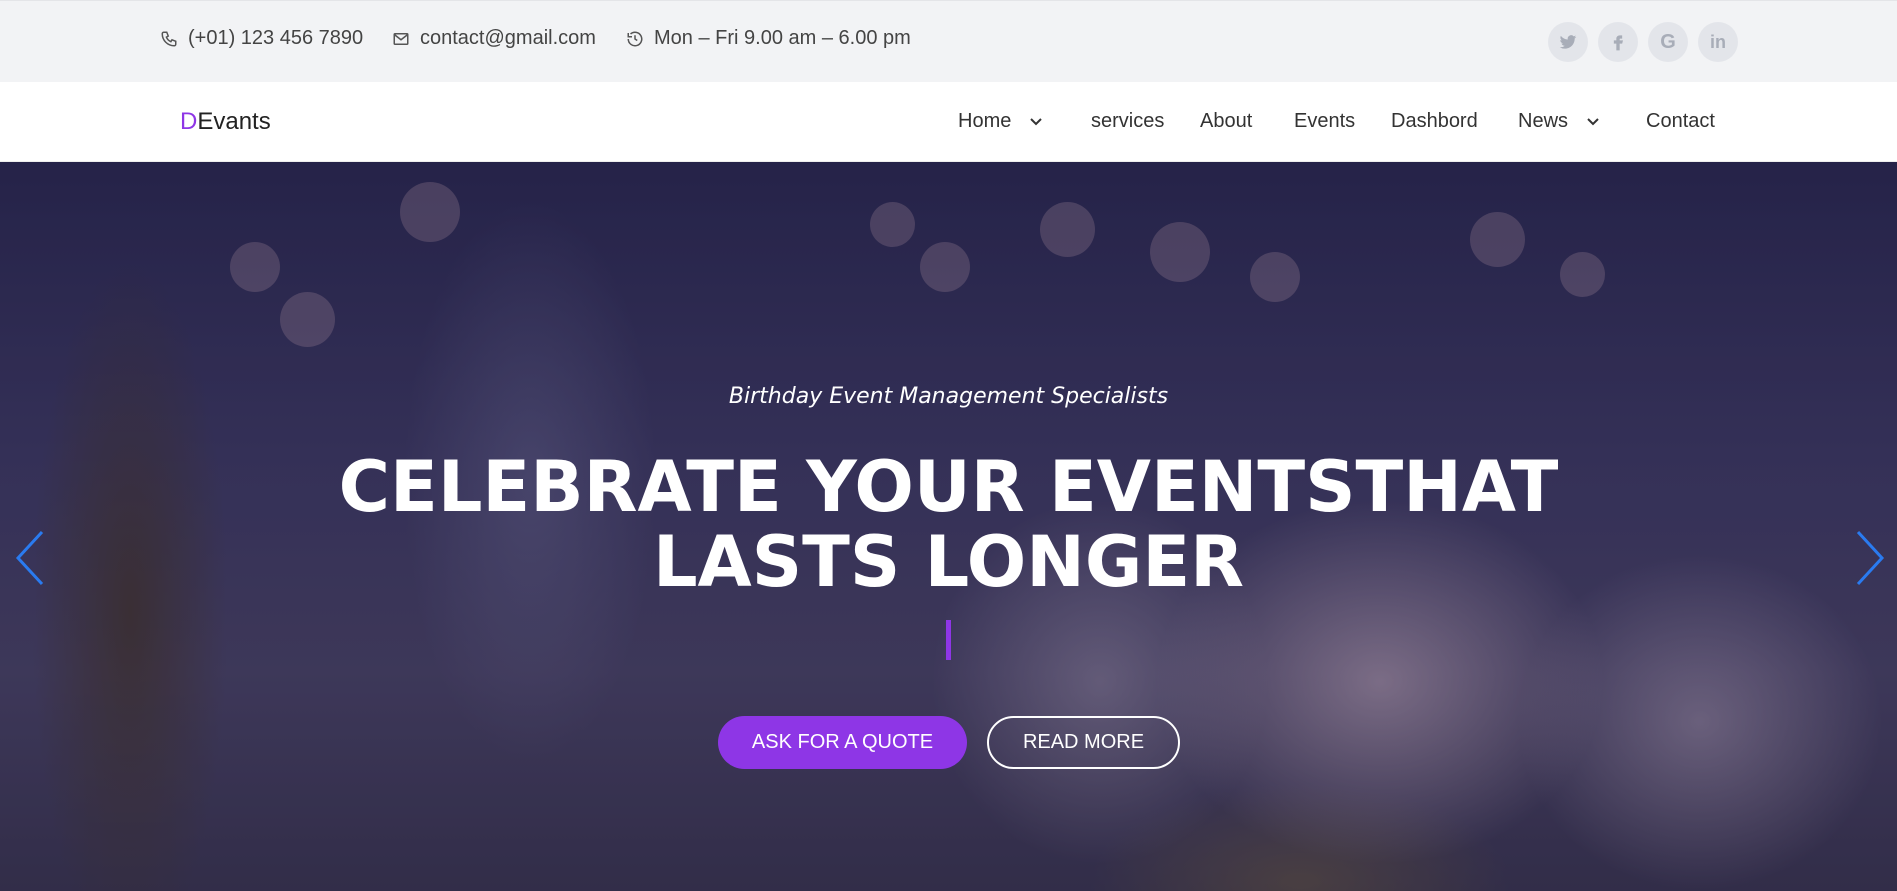 The image size is (1897, 891). Describe the element at coordinates (169, 39) in the screenshot. I see `phone-icon` at that location.